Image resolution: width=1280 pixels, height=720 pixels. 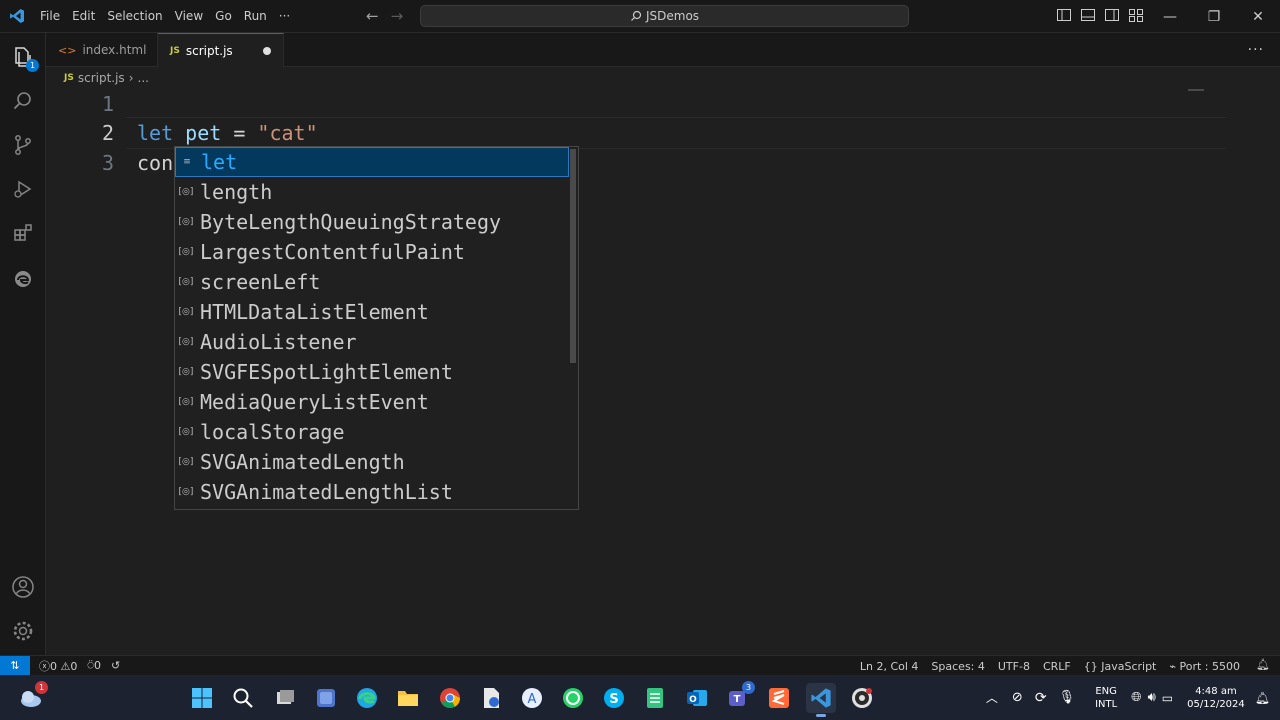 What do you see at coordinates (101, 78) in the screenshot?
I see `breadcrumb-file: script.js` at bounding box center [101, 78].